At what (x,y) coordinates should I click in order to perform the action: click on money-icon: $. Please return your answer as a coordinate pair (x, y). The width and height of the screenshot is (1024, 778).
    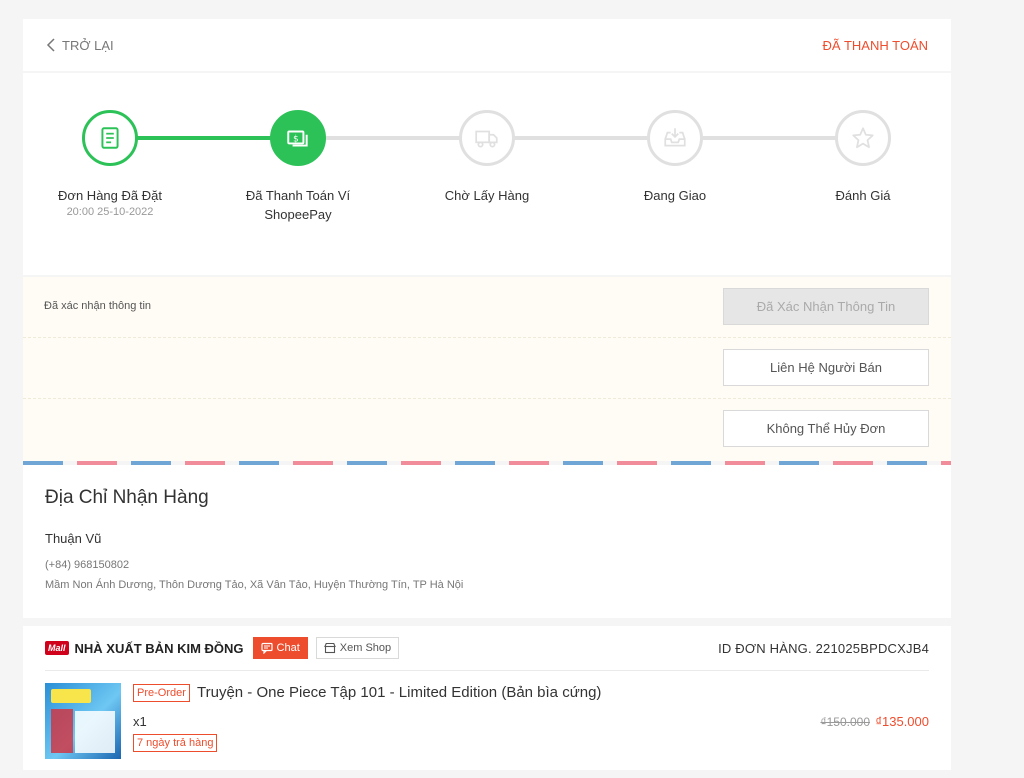
    Looking at the image, I should click on (297, 138).